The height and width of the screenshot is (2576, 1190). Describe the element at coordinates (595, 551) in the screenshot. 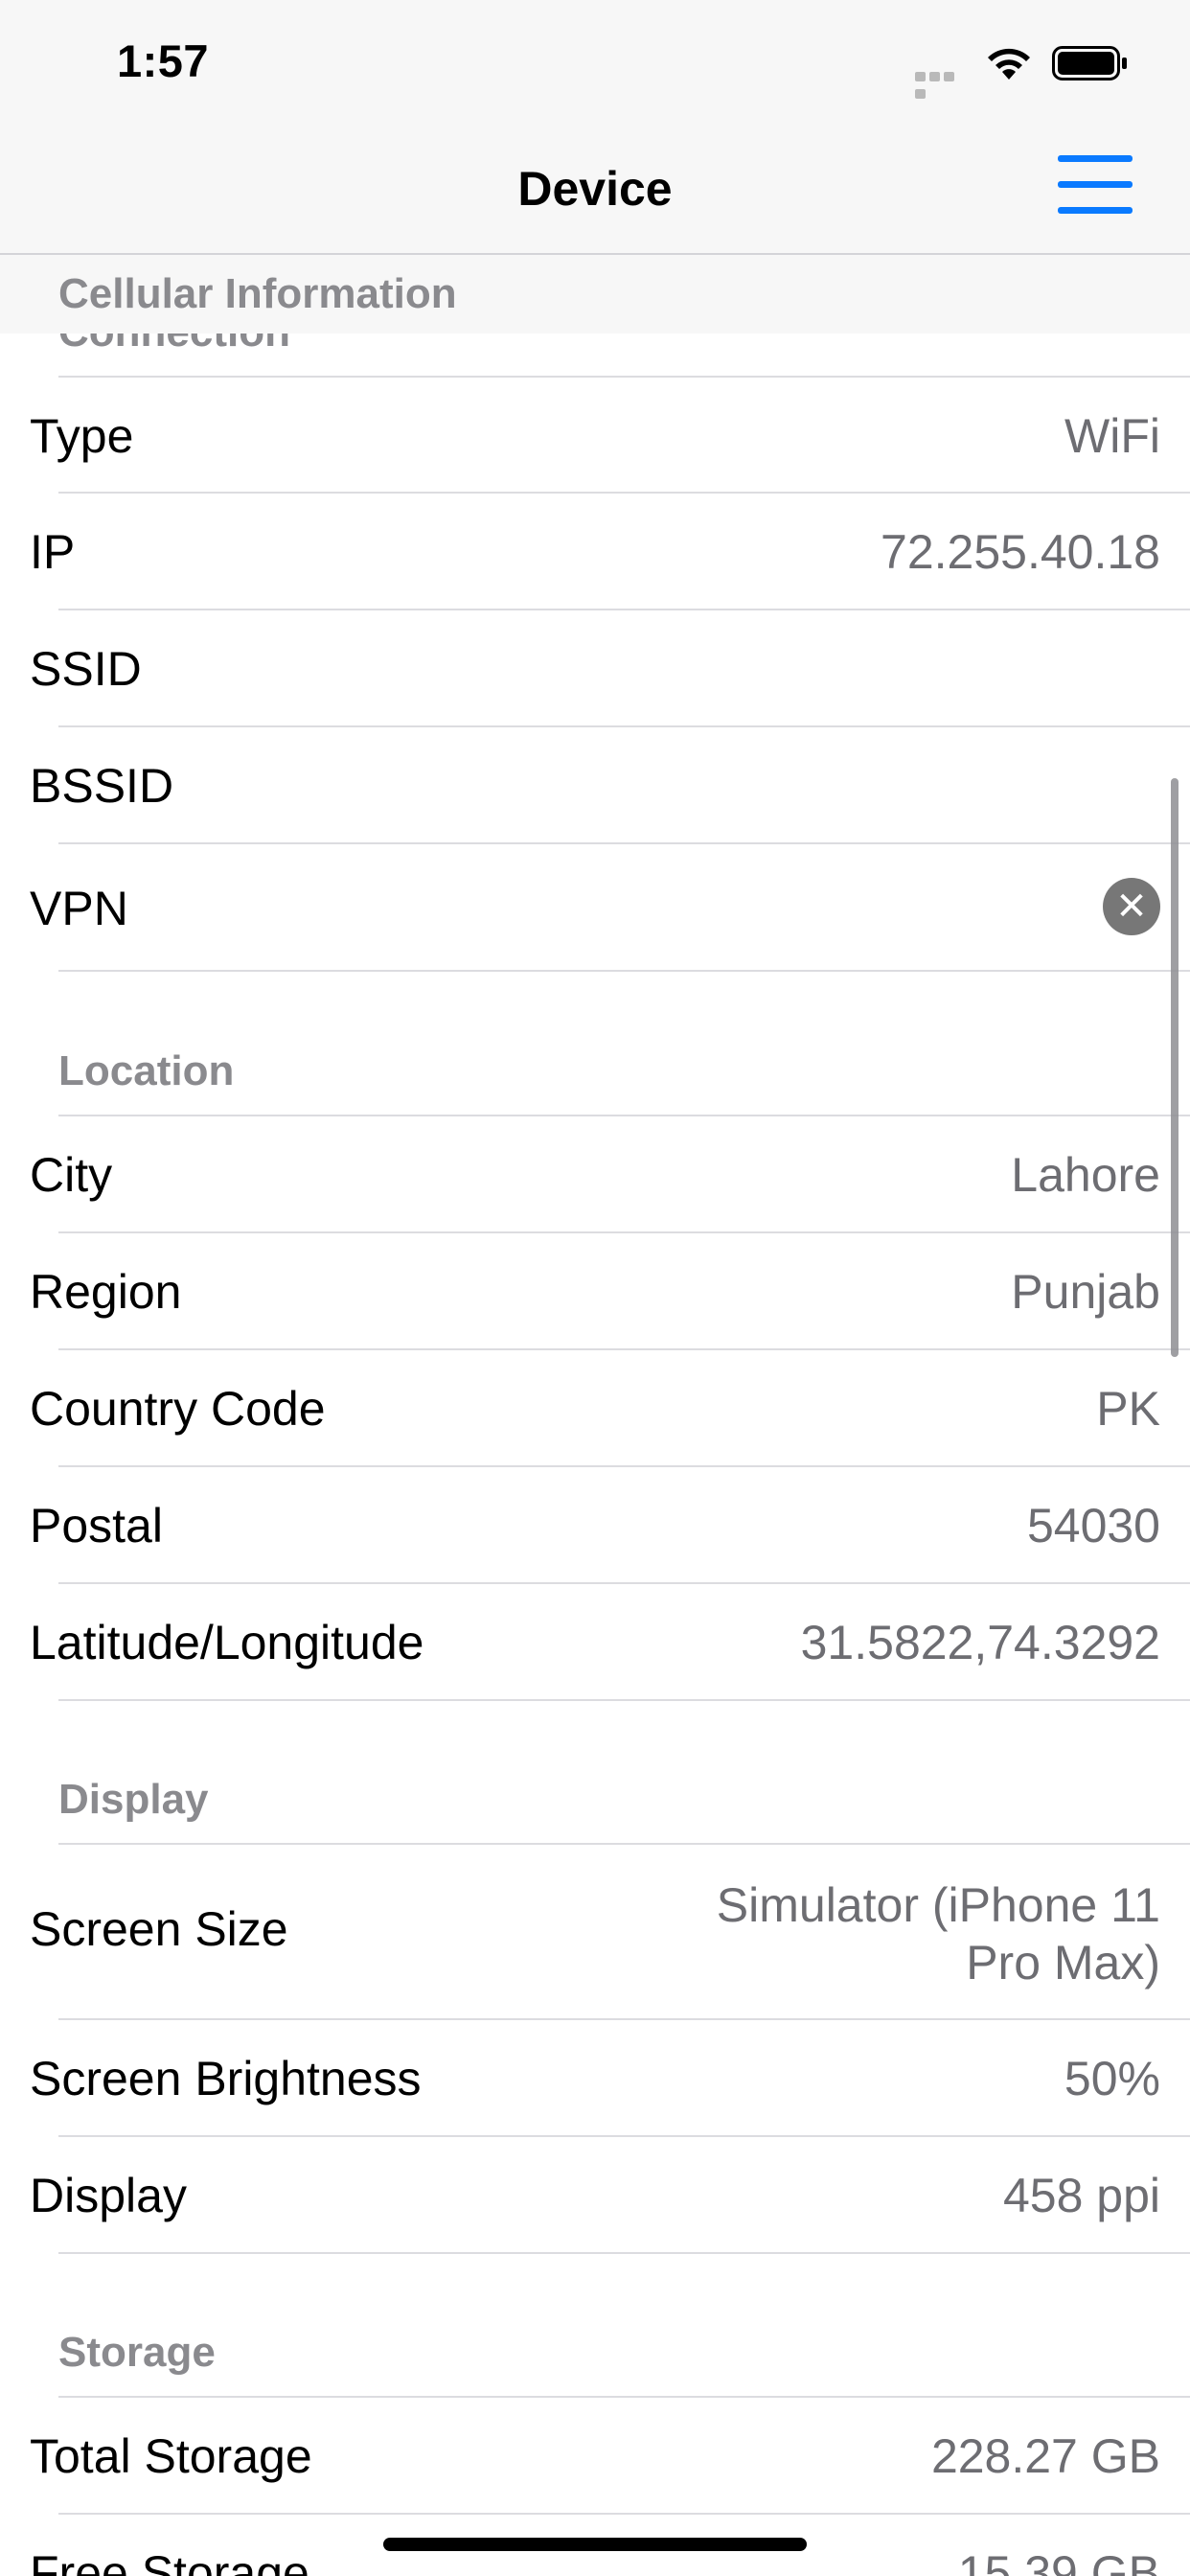

I see `row-ip: IP 72.255.40.18` at that location.